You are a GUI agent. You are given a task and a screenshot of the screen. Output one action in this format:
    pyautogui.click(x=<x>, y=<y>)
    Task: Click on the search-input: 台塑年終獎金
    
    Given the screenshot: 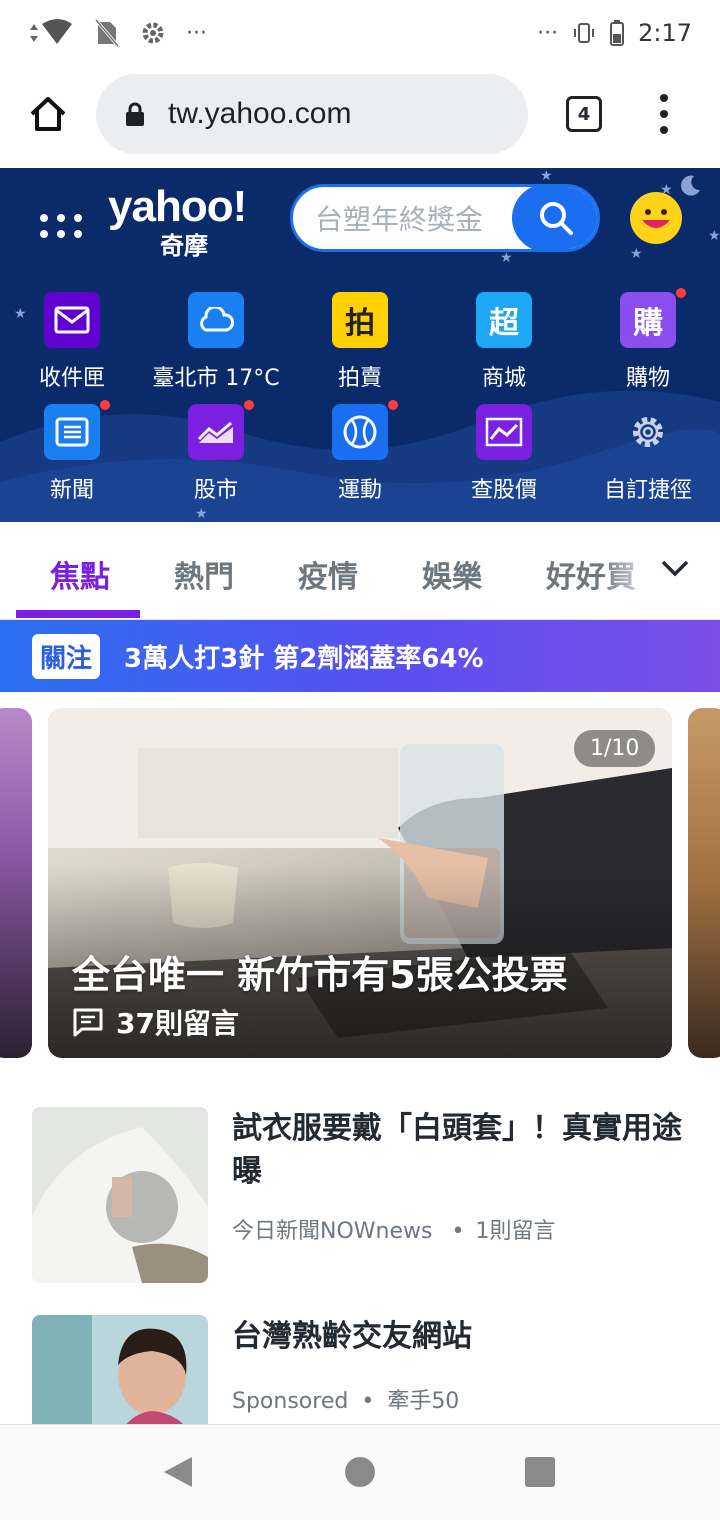 What is the action you would take?
    pyautogui.click(x=402, y=218)
    